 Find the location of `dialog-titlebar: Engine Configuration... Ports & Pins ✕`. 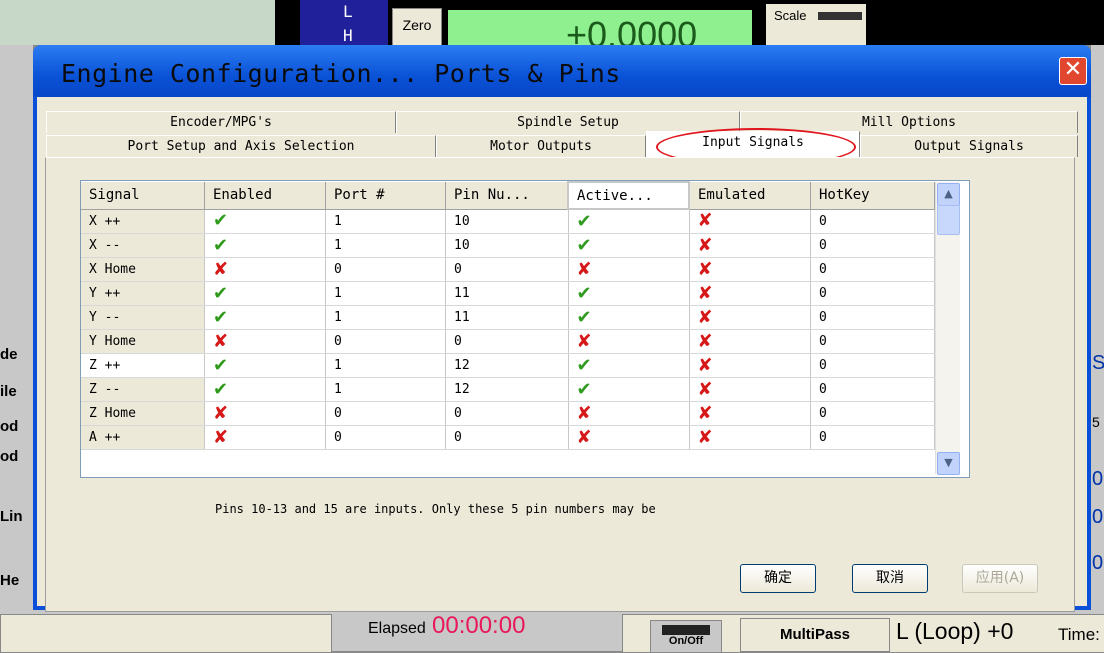

dialog-titlebar: Engine Configuration... Ports & Pins ✕ is located at coordinates (562, 71).